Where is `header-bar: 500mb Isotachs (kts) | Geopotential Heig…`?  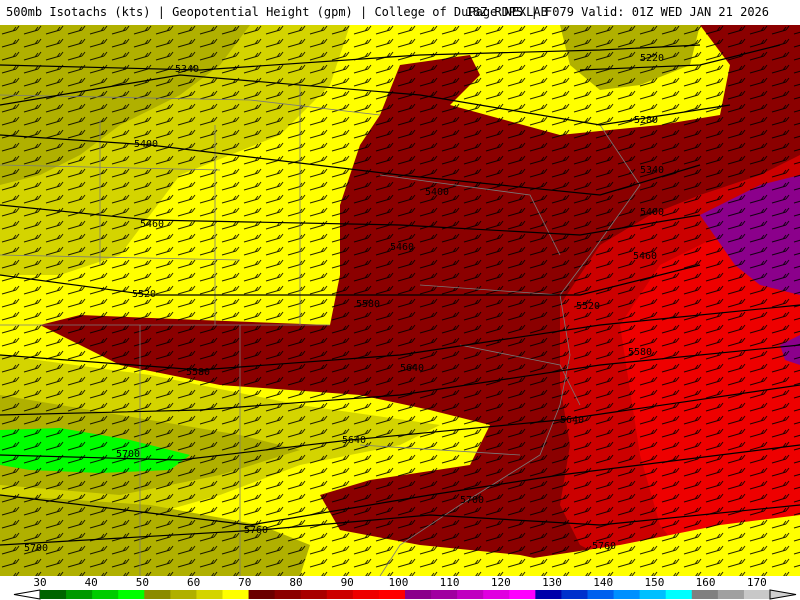
header-bar: 500mb Isotachs (kts) | Geopotential Heig… is located at coordinates (400, 12).